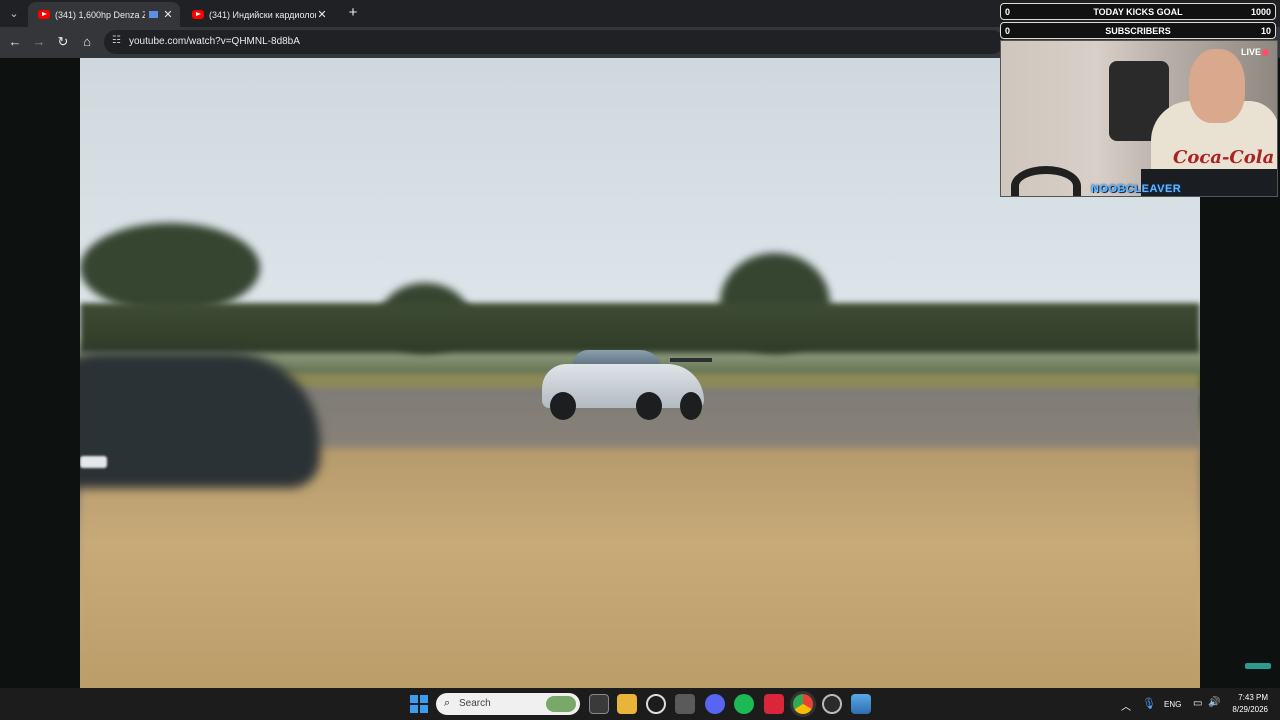  I want to click on channel-watermark, so click(1258, 666).